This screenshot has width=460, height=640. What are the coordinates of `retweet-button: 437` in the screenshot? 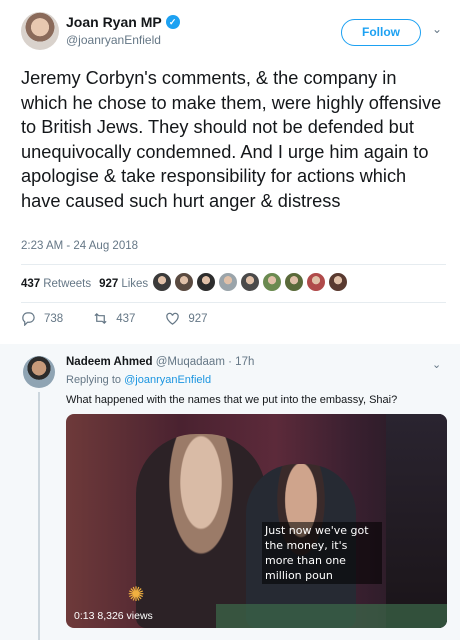 It's located at (114, 318).